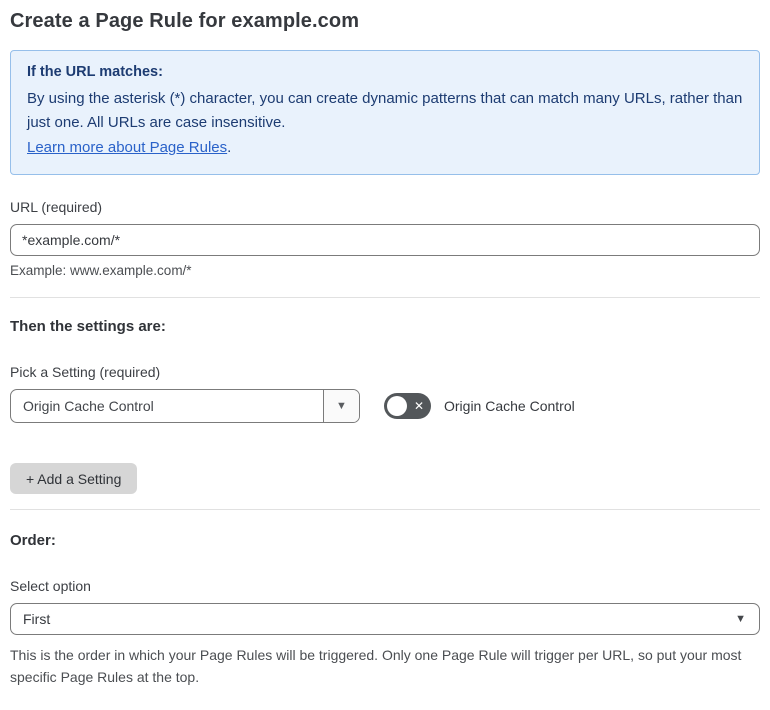  What do you see at coordinates (56, 207) in the screenshot?
I see `url-field-label: URL (required)` at bounding box center [56, 207].